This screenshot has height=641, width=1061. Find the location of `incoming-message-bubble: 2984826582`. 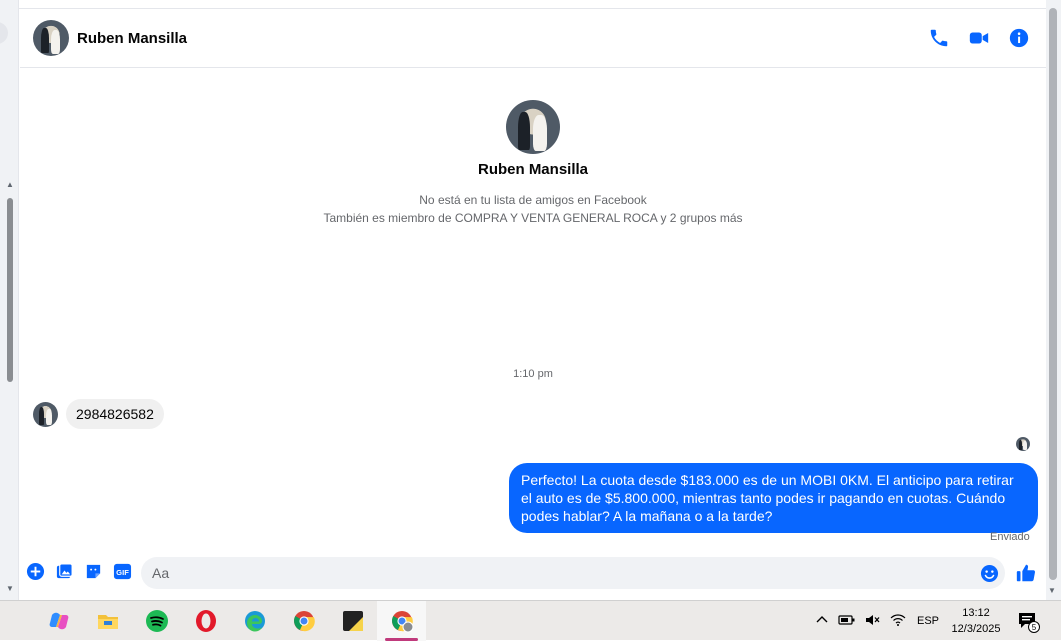

incoming-message-bubble: 2984826582 is located at coordinates (115, 414).